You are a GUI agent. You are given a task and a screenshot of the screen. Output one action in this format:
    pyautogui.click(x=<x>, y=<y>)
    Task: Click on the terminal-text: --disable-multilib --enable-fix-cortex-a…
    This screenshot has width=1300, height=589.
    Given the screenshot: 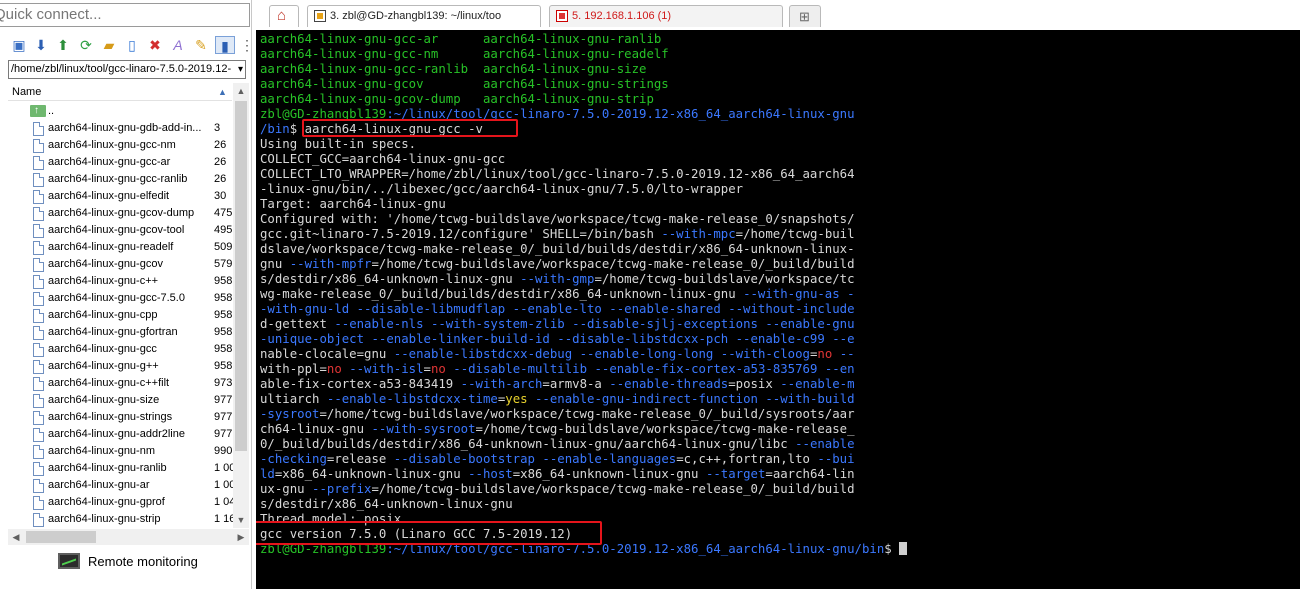 What is the action you would take?
    pyautogui.click(x=650, y=369)
    